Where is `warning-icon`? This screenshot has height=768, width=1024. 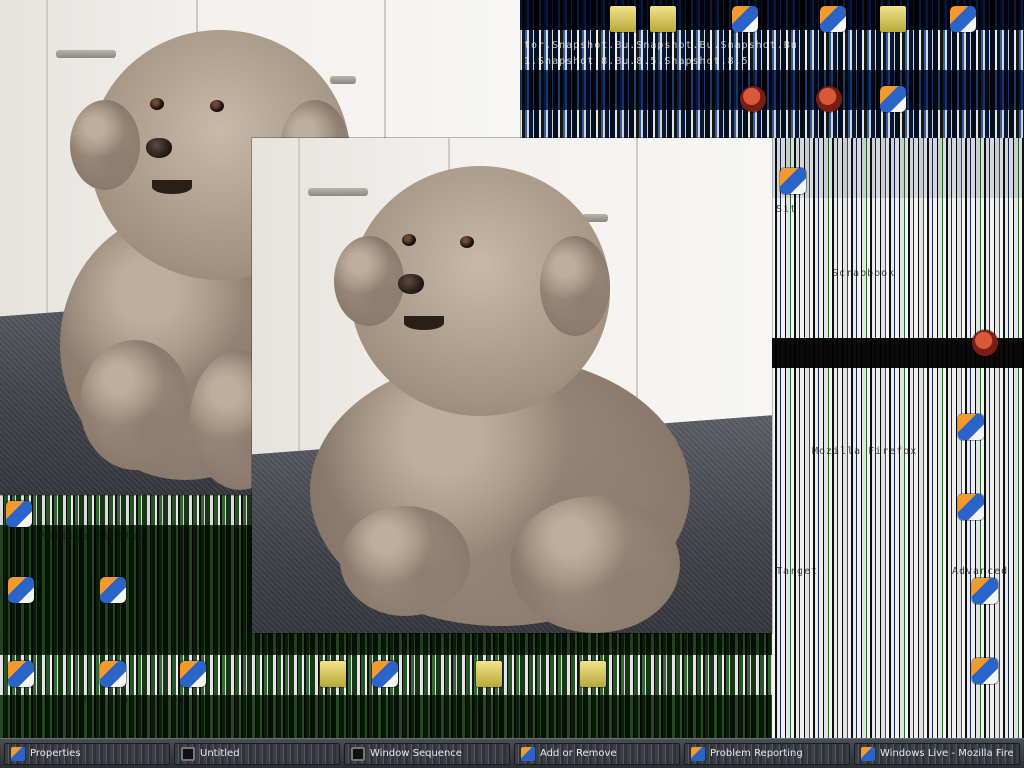
warning-icon is located at coordinates (698, 753).